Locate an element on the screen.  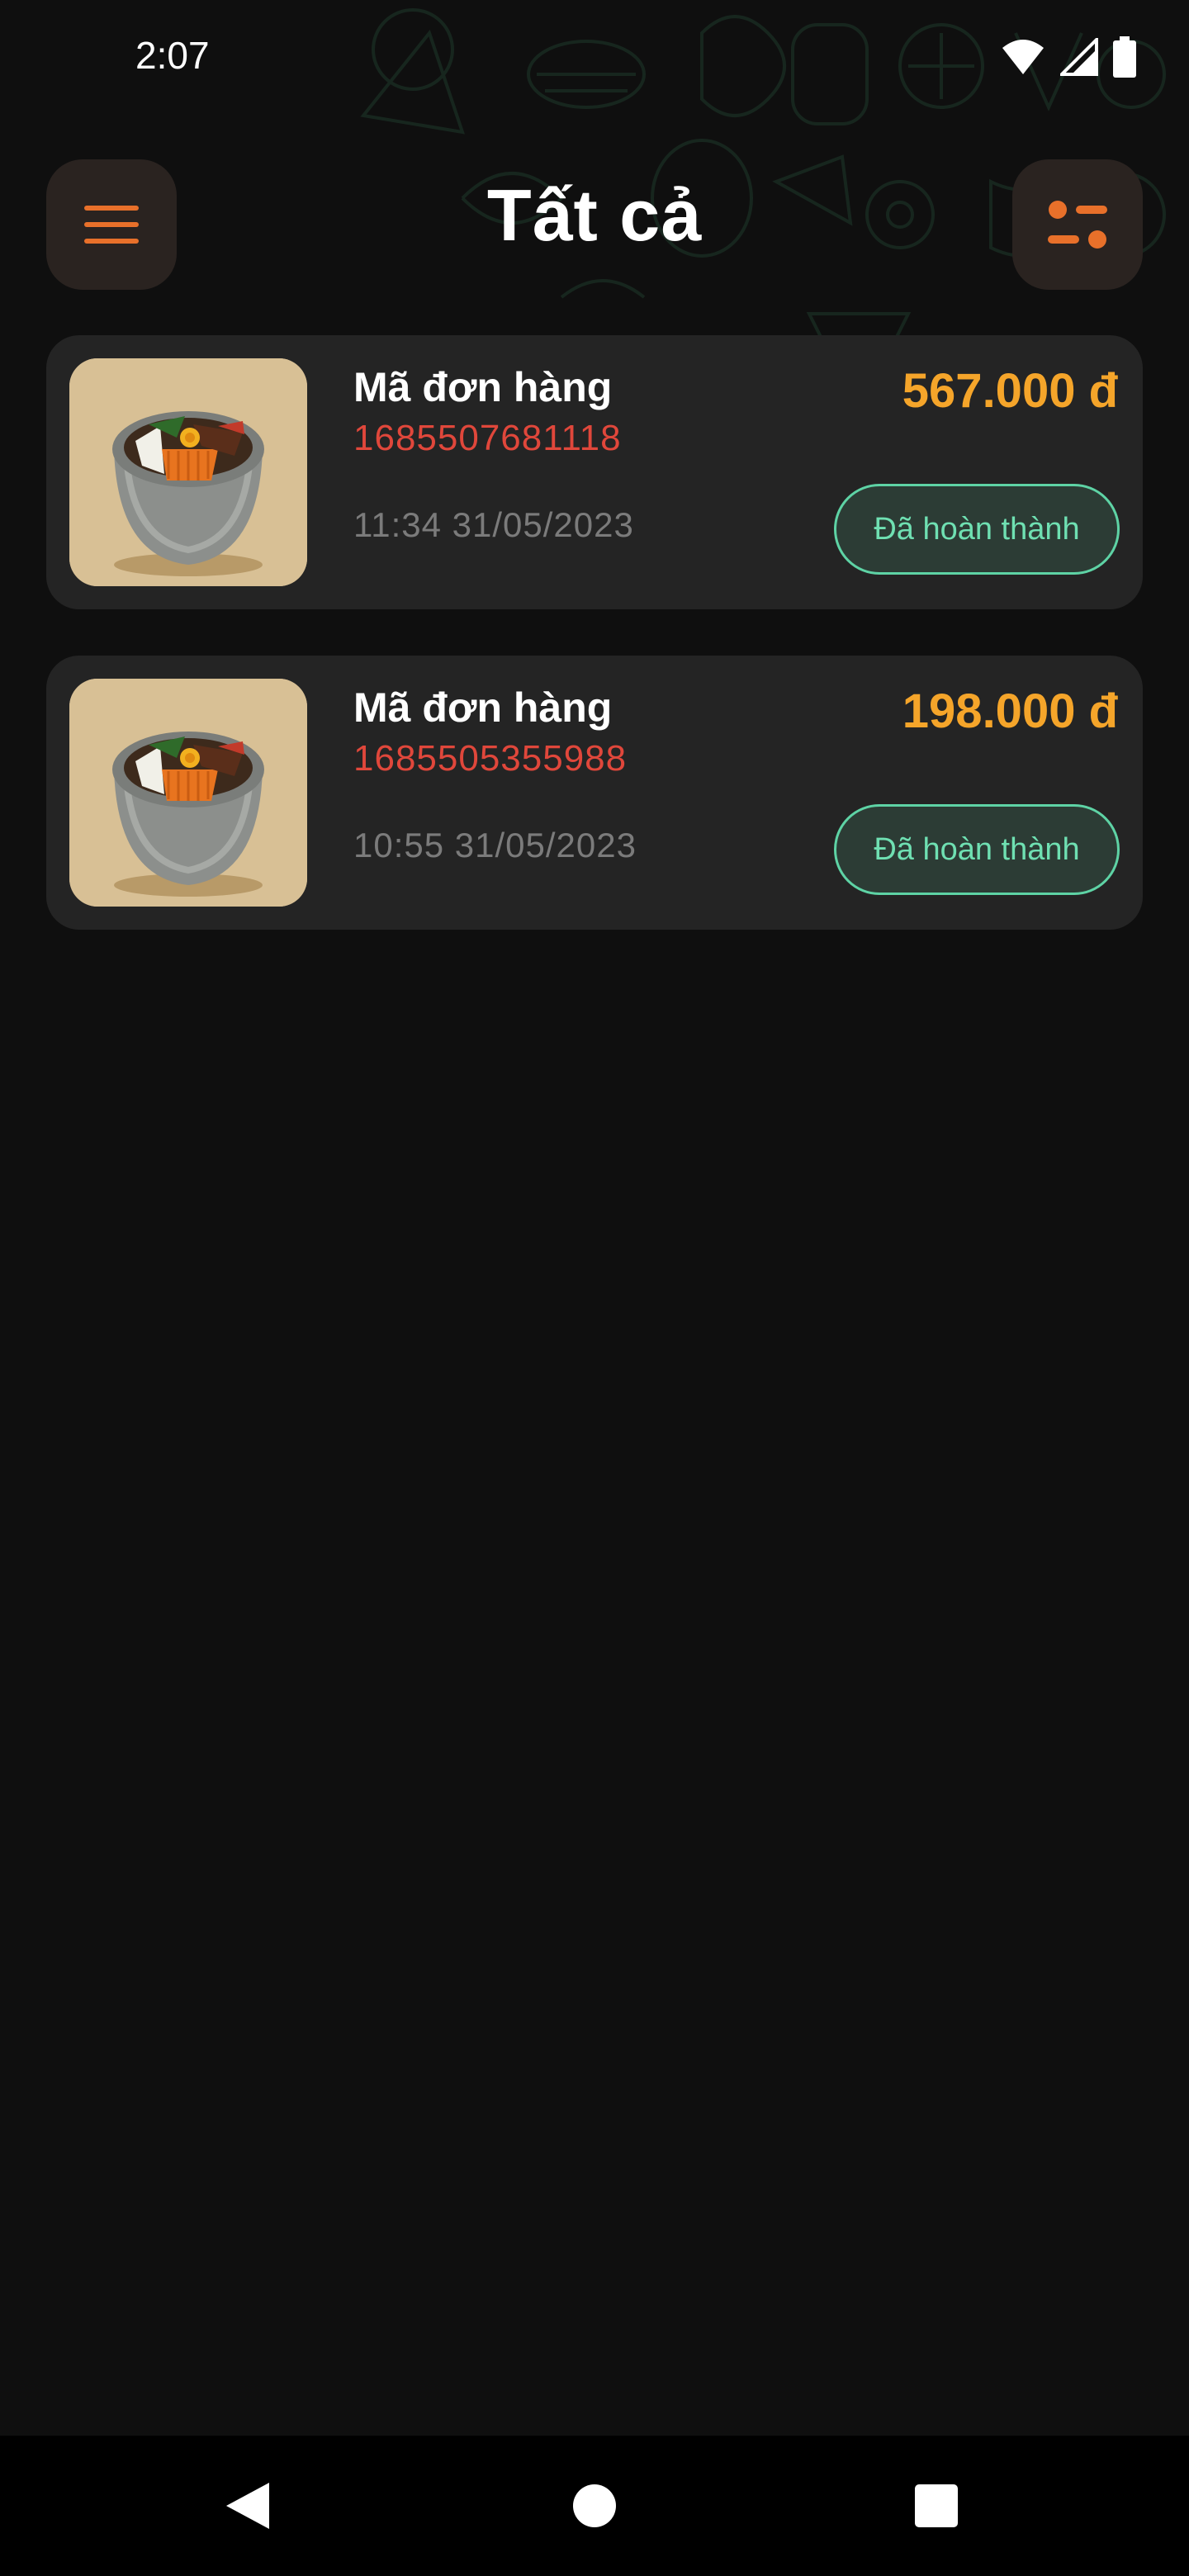
back-icon is located at coordinates (247, 2506).